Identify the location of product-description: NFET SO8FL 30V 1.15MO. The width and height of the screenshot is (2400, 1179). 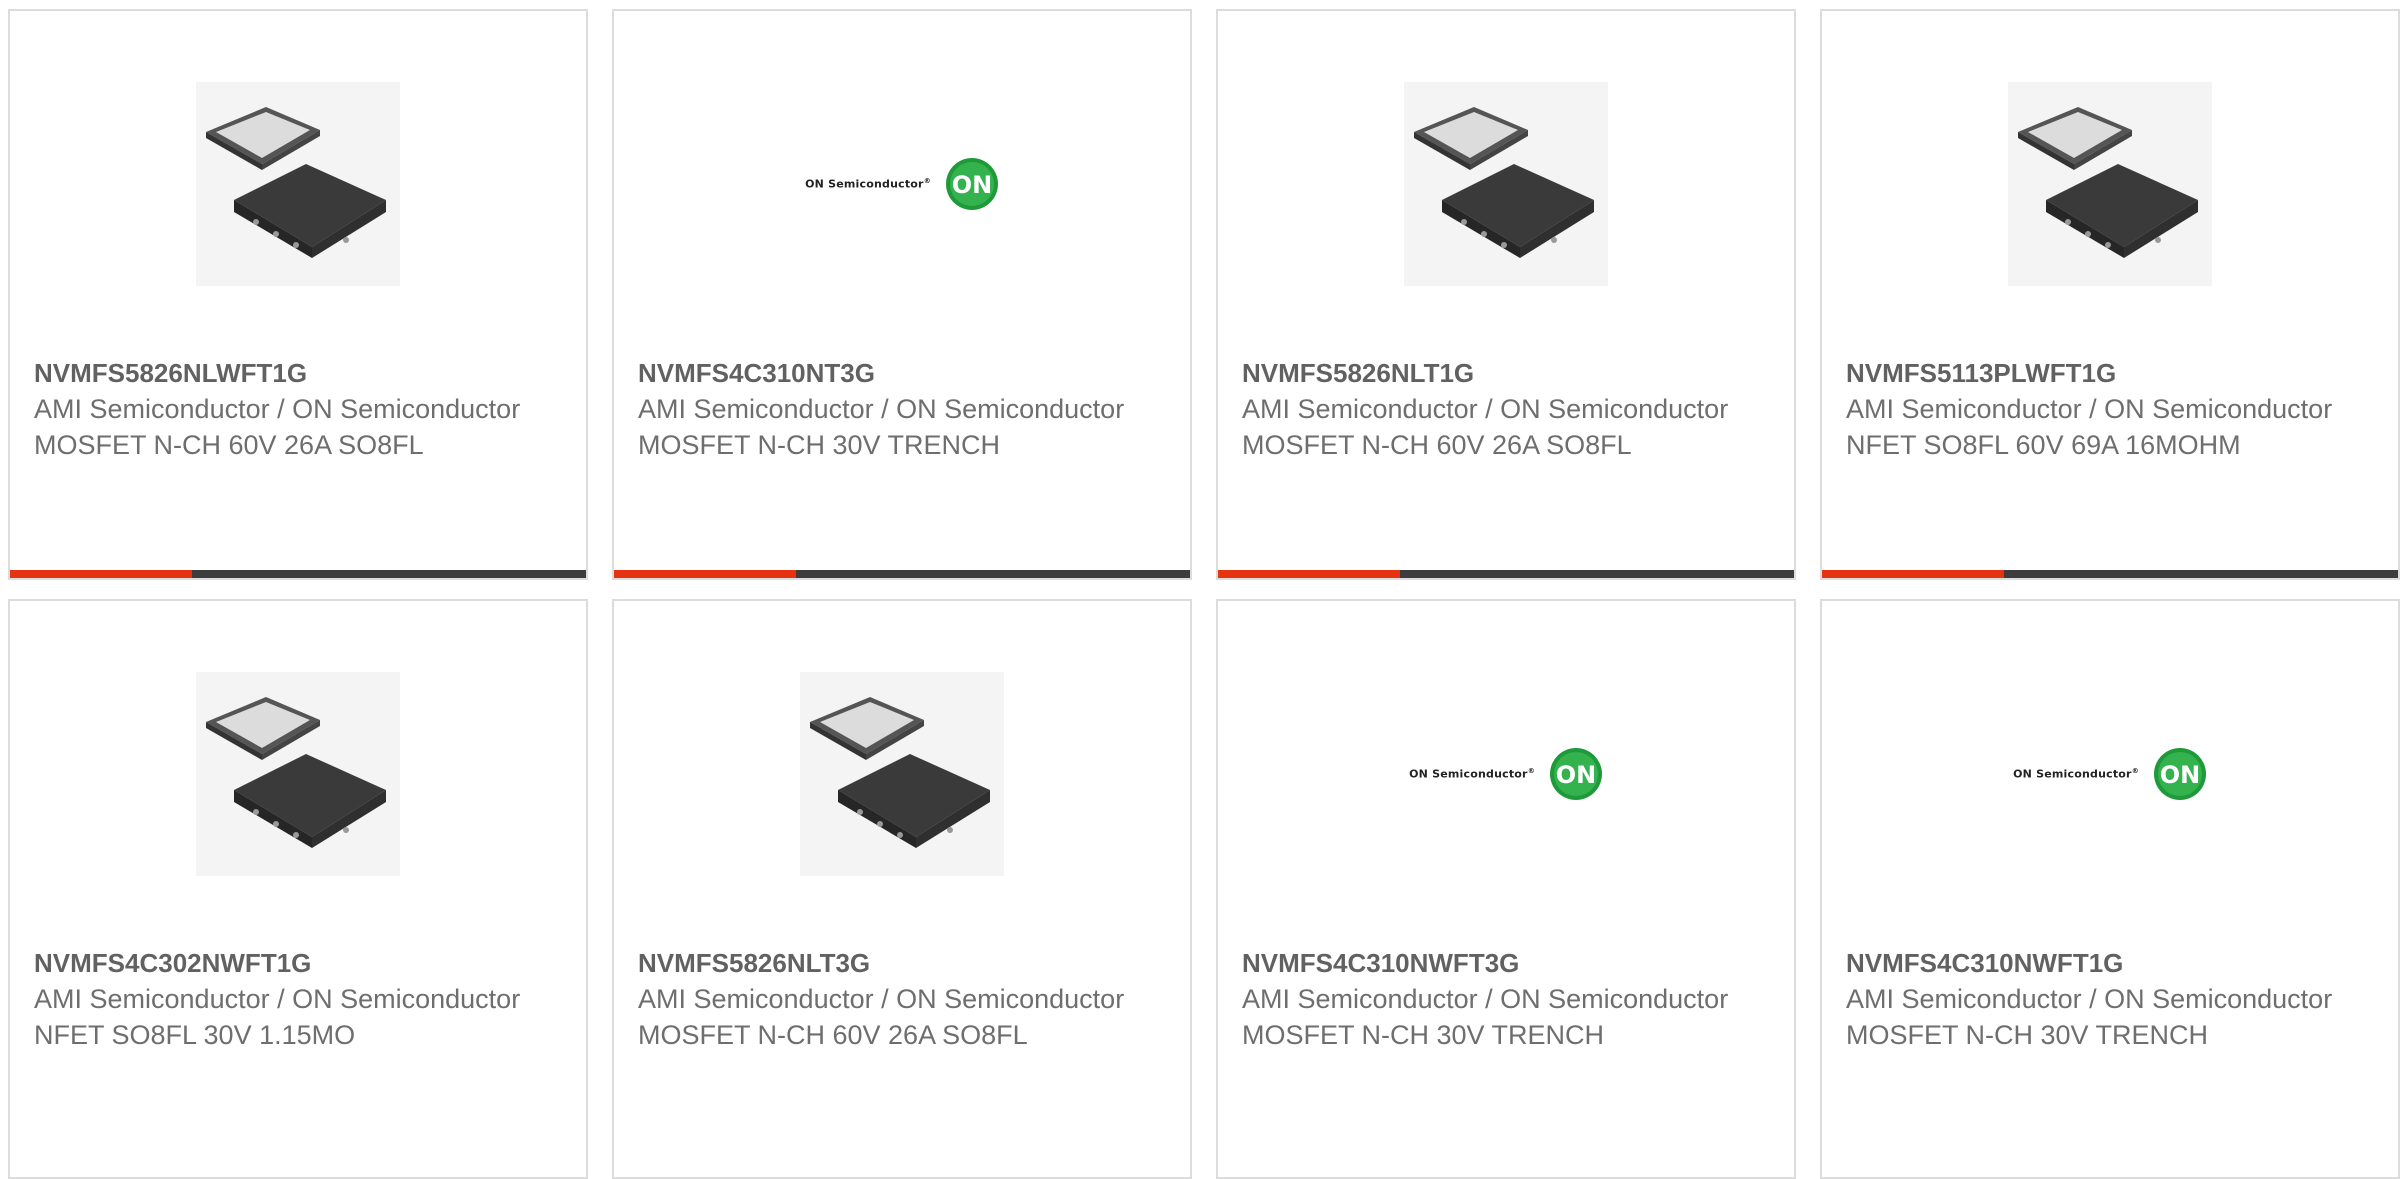
(195, 1035).